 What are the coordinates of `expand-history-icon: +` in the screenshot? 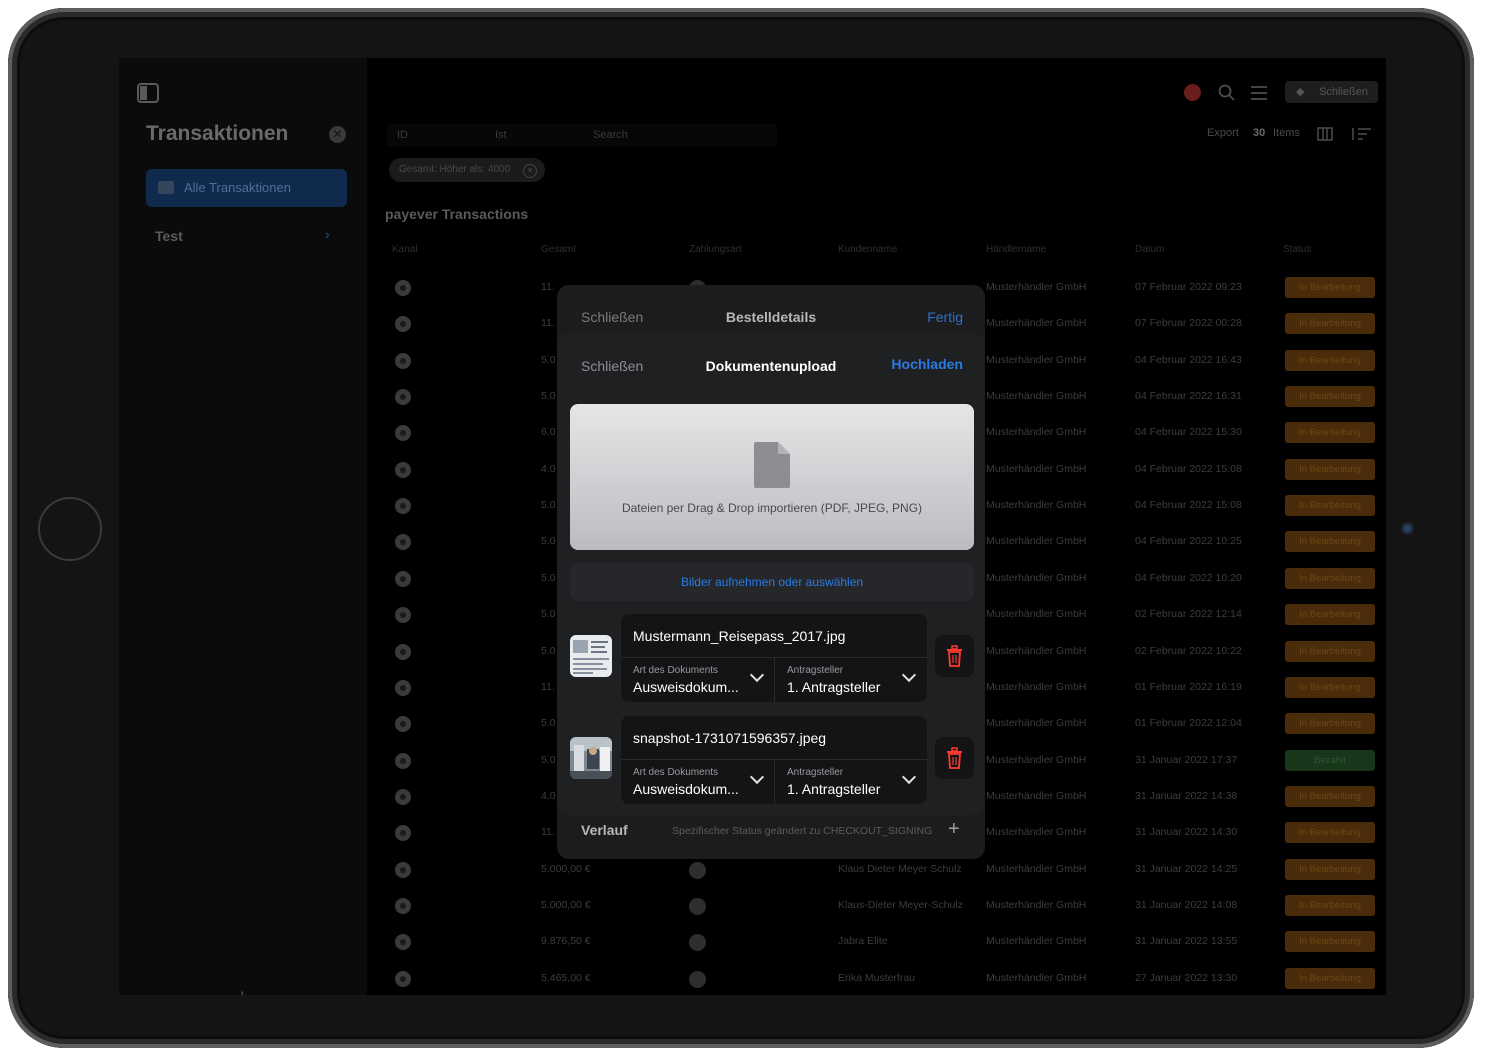 It's located at (954, 829).